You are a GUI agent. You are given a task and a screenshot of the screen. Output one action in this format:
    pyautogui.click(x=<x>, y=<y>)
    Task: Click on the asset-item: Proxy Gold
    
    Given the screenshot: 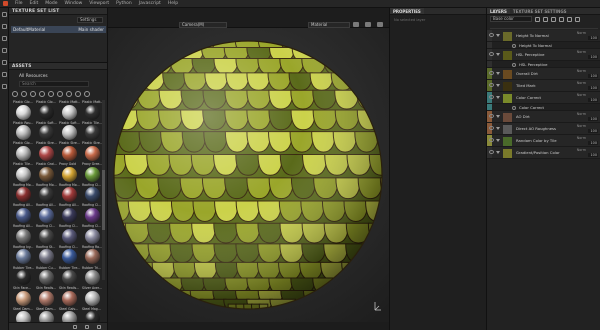 What is the action you would take?
    pyautogui.click(x=69, y=172)
    